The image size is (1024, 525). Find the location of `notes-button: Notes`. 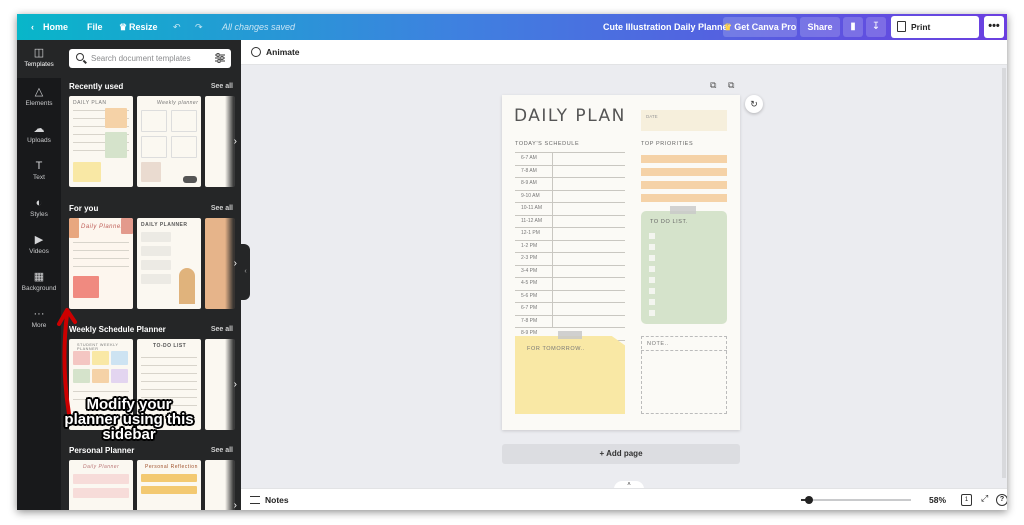

notes-button: Notes is located at coordinates (277, 499).